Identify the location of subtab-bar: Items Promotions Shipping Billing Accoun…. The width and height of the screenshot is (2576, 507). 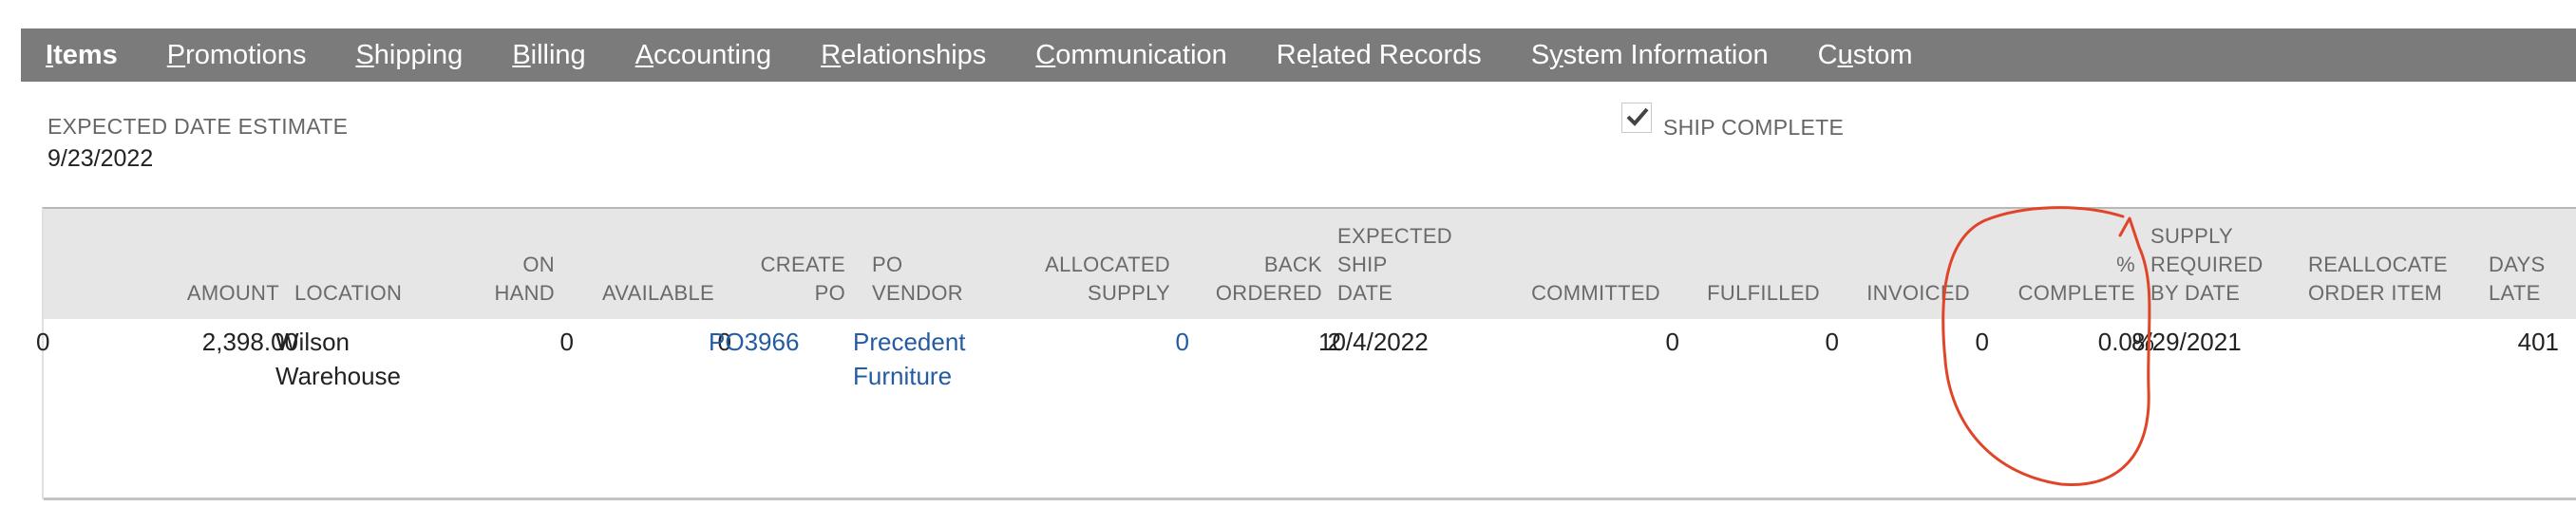
(1298, 55).